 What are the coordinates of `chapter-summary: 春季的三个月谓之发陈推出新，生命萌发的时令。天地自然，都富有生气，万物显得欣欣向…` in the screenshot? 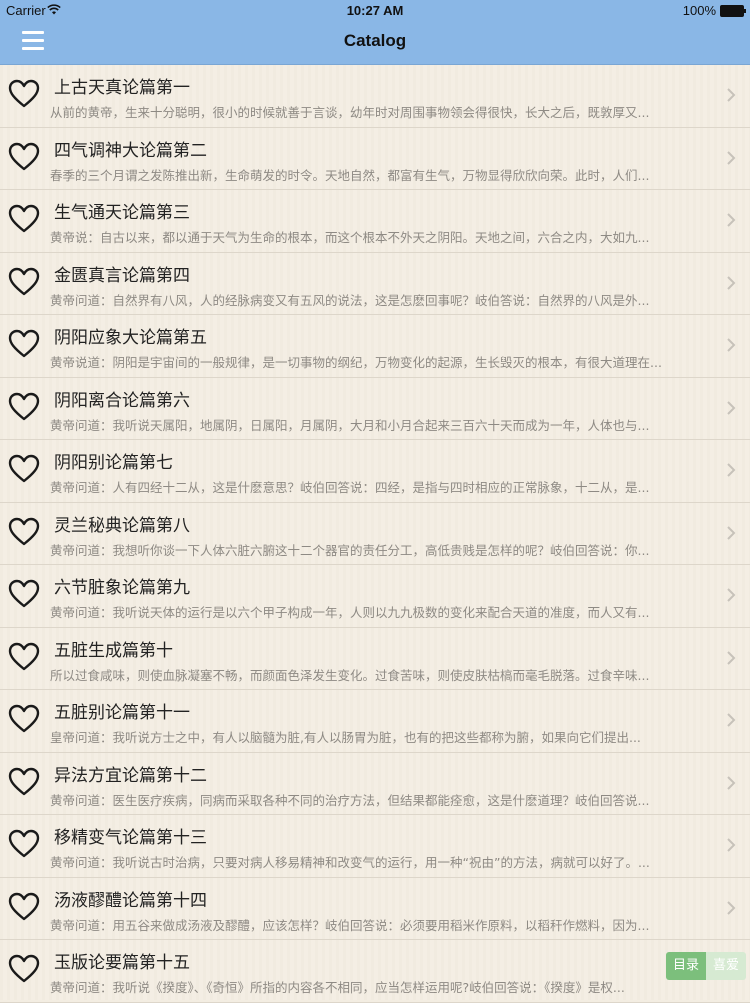 It's located at (350, 175).